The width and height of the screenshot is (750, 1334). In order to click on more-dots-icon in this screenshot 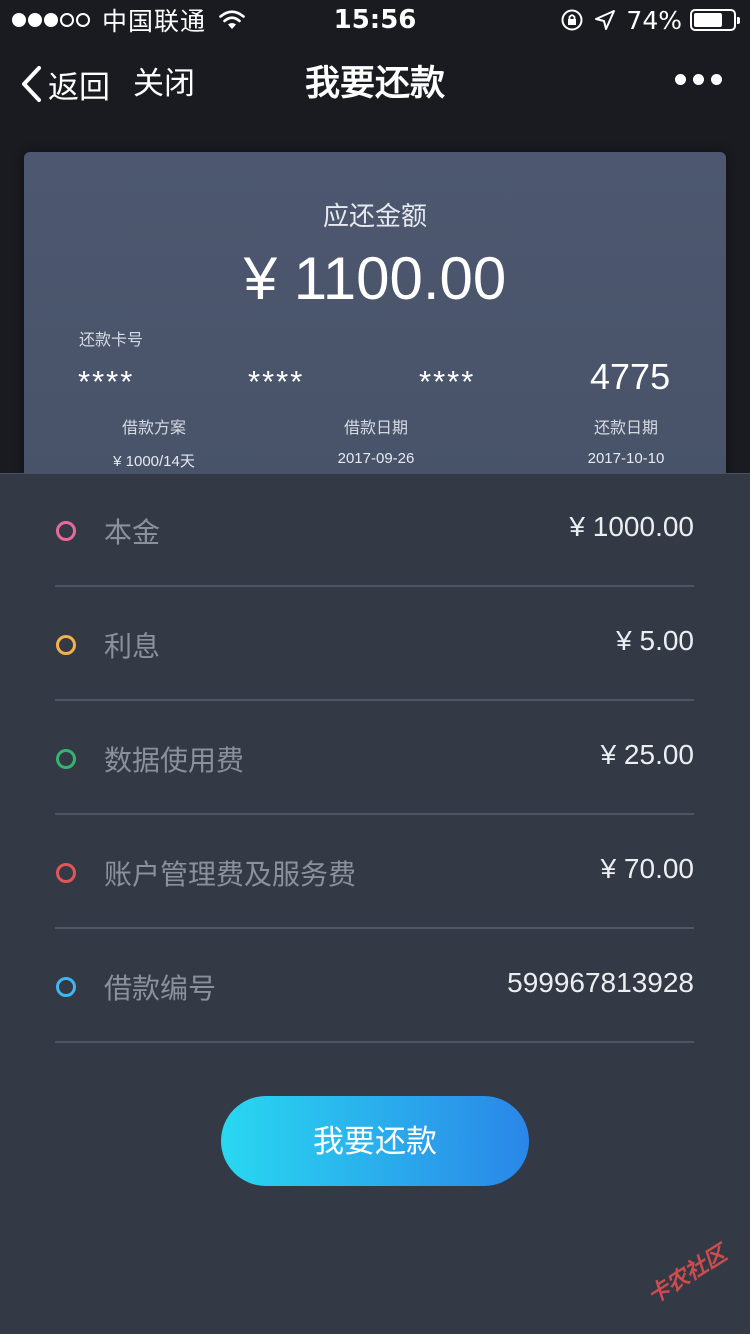, I will do `click(680, 79)`.